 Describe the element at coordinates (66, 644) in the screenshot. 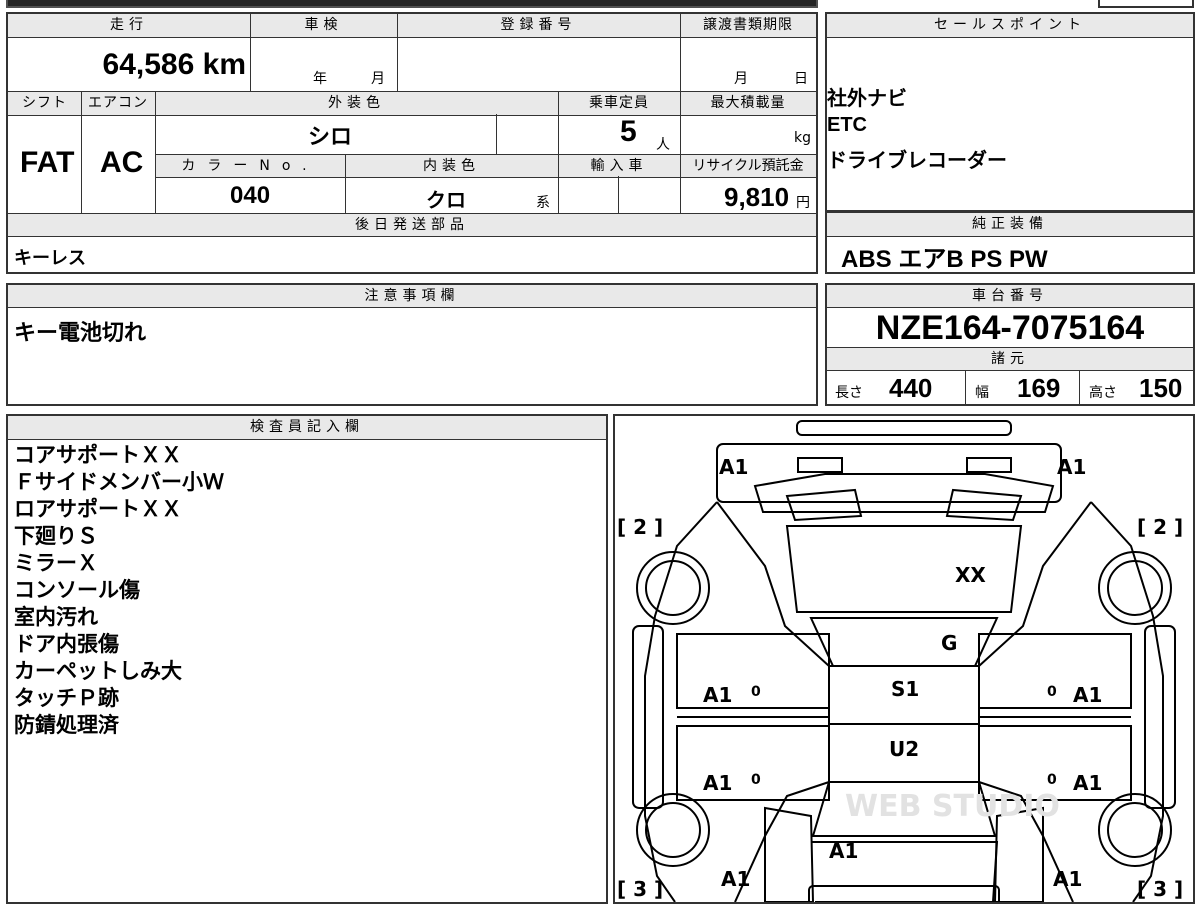

I see `remark-item: ドア内張傷` at that location.